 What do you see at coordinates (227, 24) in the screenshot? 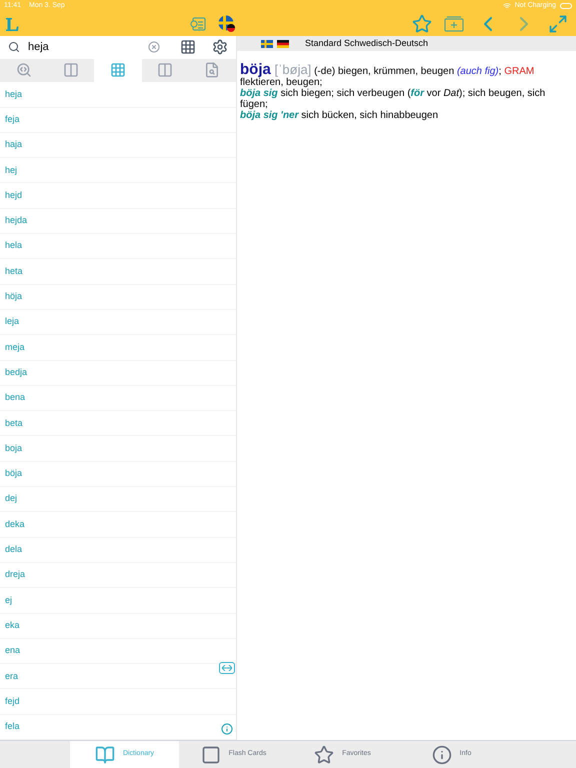
I see `flag-switch-icon` at bounding box center [227, 24].